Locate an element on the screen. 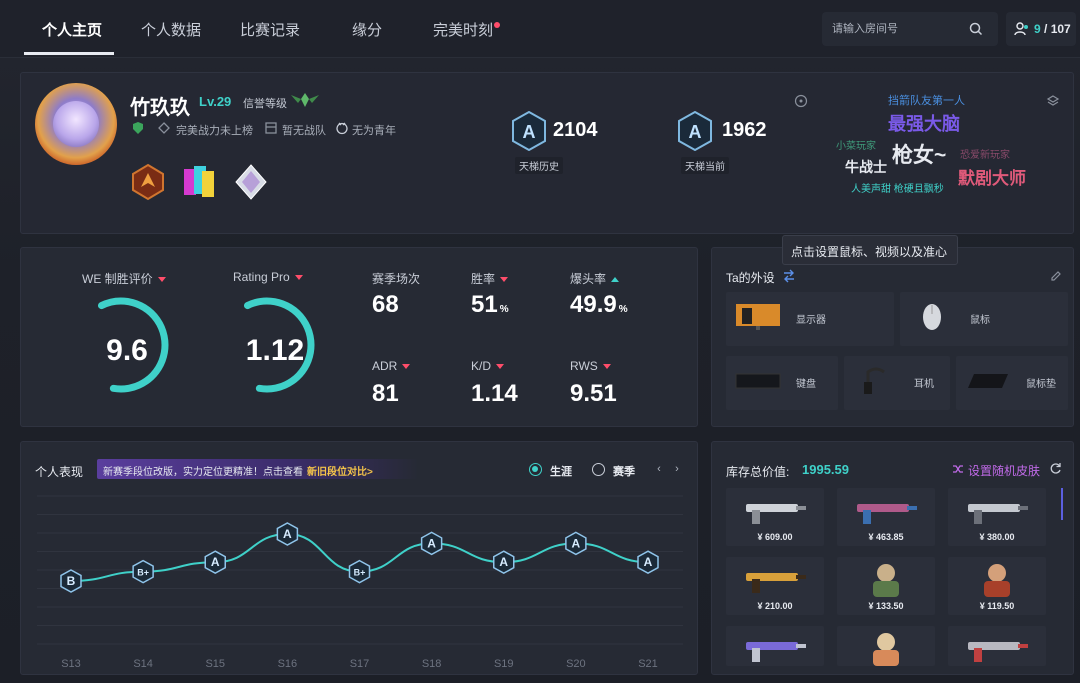 This screenshot has width=1080, height=683. we-rating-label: WE 制胜评价 is located at coordinates (124, 278).